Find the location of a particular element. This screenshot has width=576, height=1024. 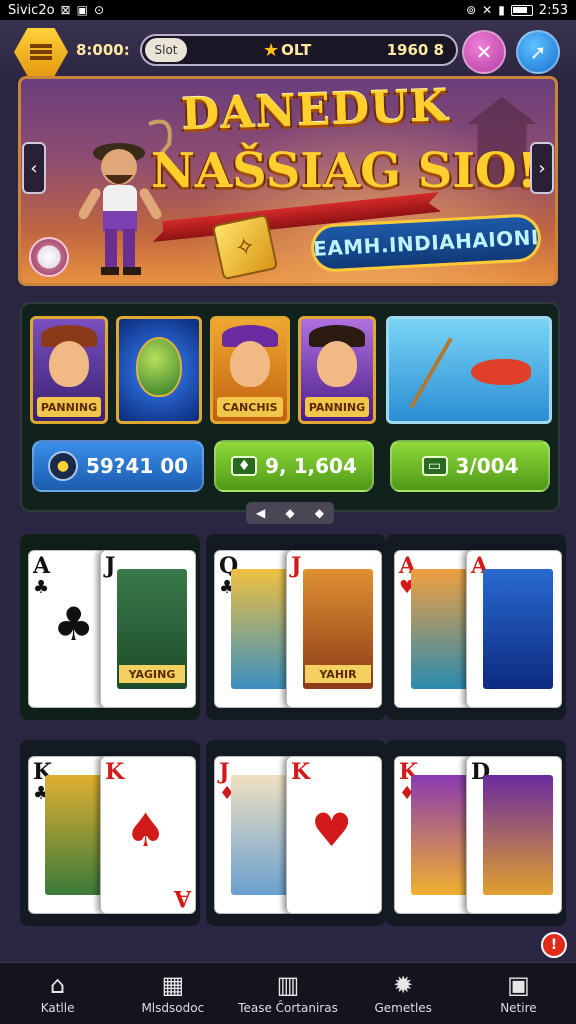

status-bar-right: ⊚ ✕ ▮ 2:53 is located at coordinates (517, 10).